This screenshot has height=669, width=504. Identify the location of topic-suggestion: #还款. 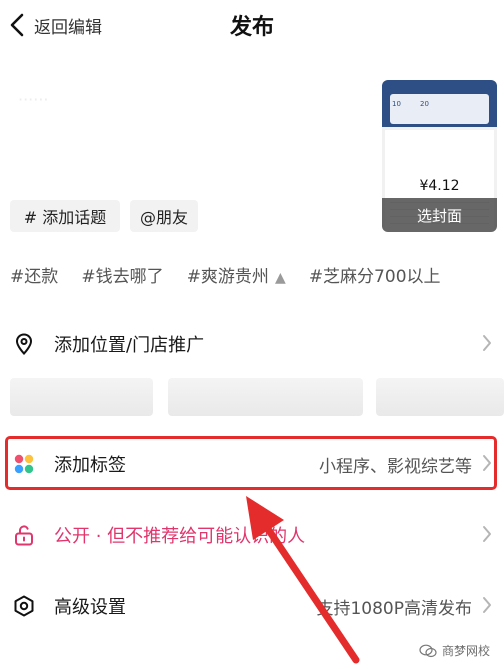
(34, 274).